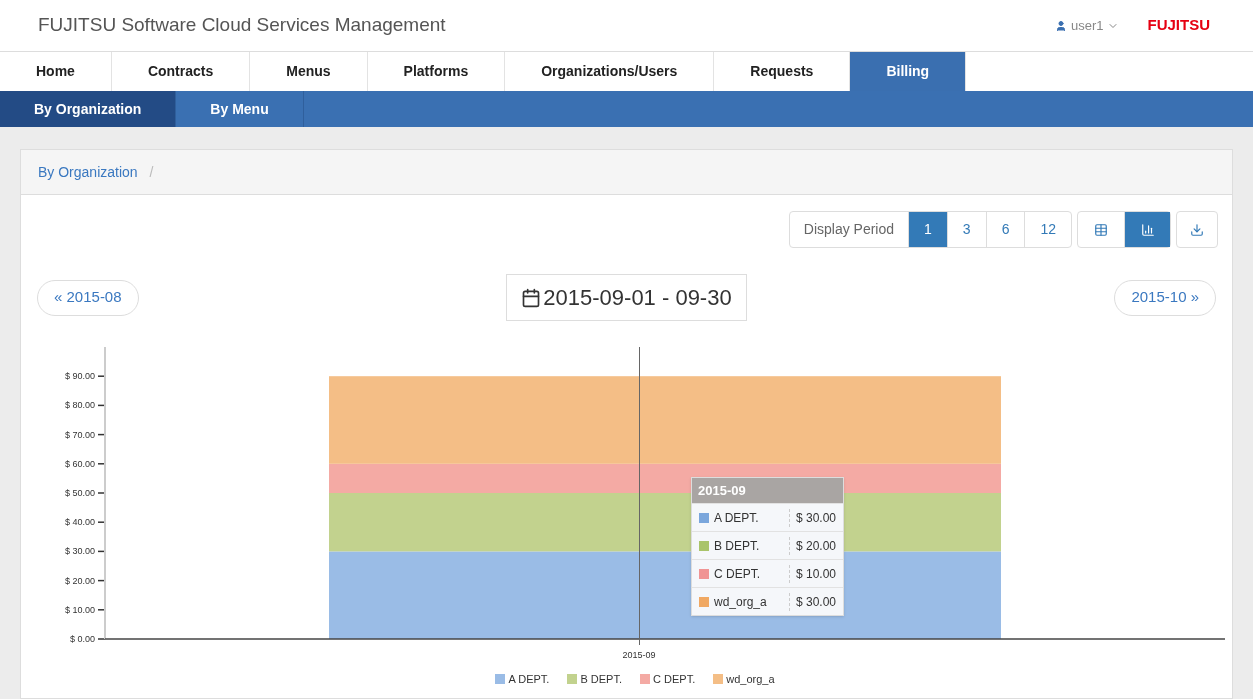  What do you see at coordinates (813, 573) in the screenshot?
I see `tooltip-value: $ 10.00` at bounding box center [813, 573].